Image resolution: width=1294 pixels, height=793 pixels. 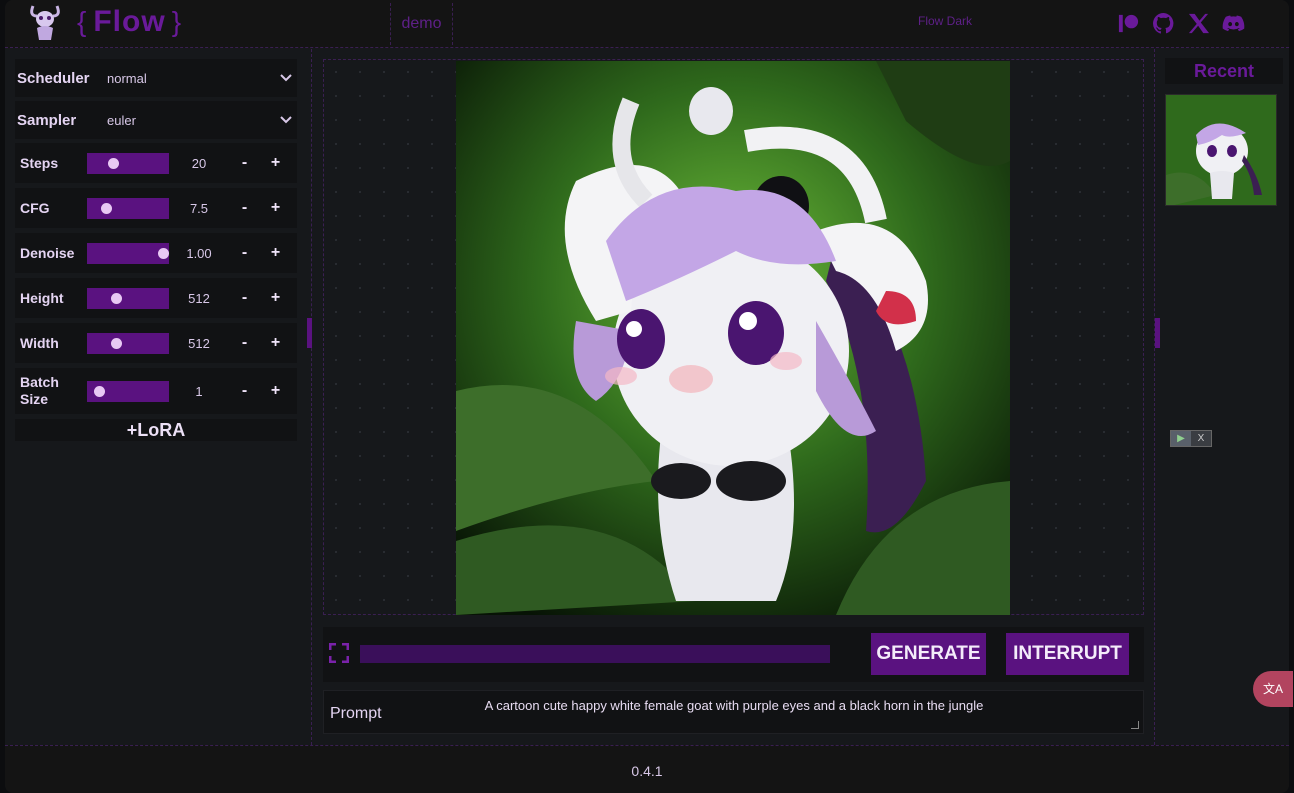 What do you see at coordinates (47, 252) in the screenshot?
I see `denoise-label: Denoise` at bounding box center [47, 252].